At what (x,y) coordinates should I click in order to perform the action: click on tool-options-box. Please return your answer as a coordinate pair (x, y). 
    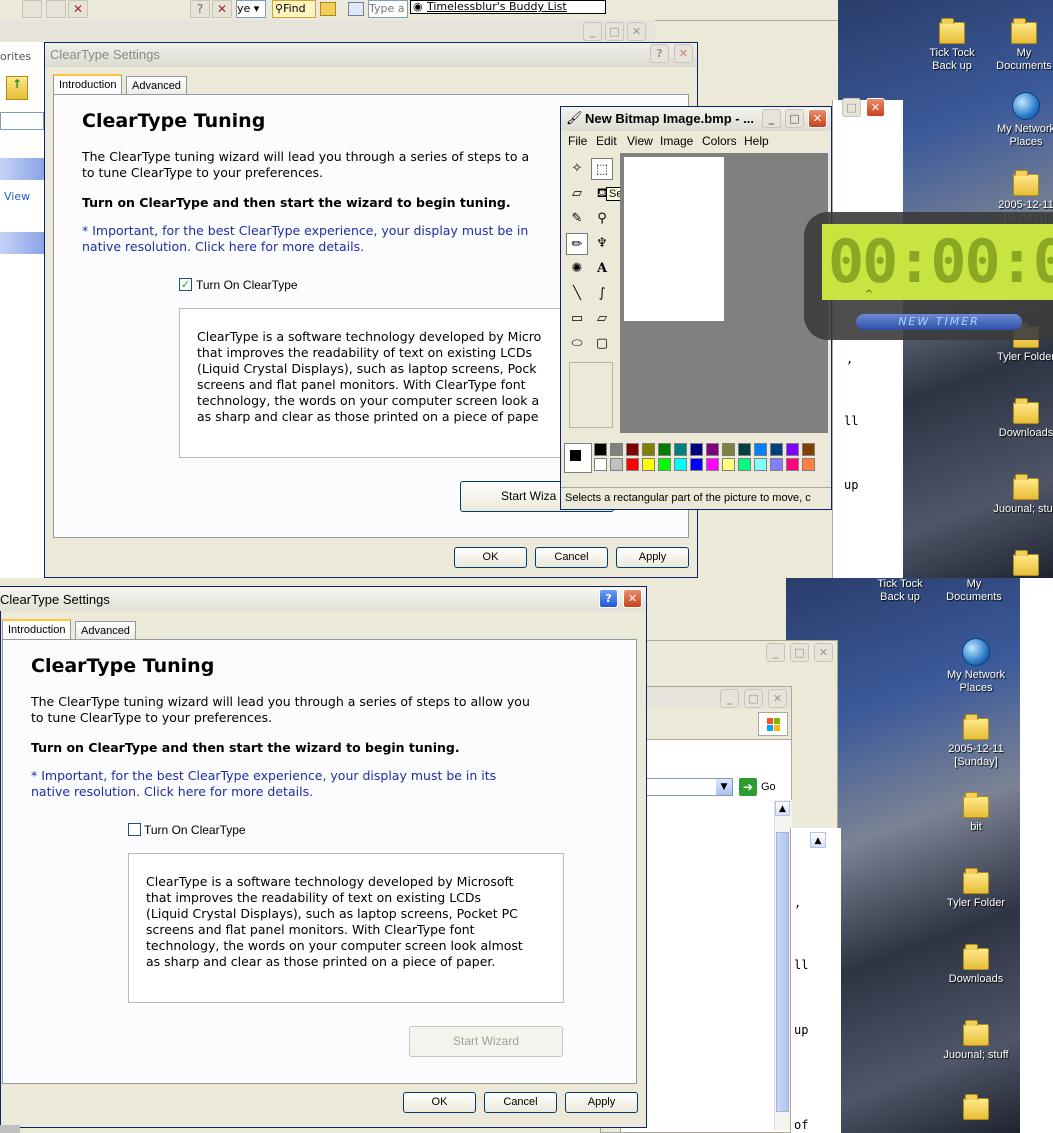
    Looking at the image, I should click on (591, 395).